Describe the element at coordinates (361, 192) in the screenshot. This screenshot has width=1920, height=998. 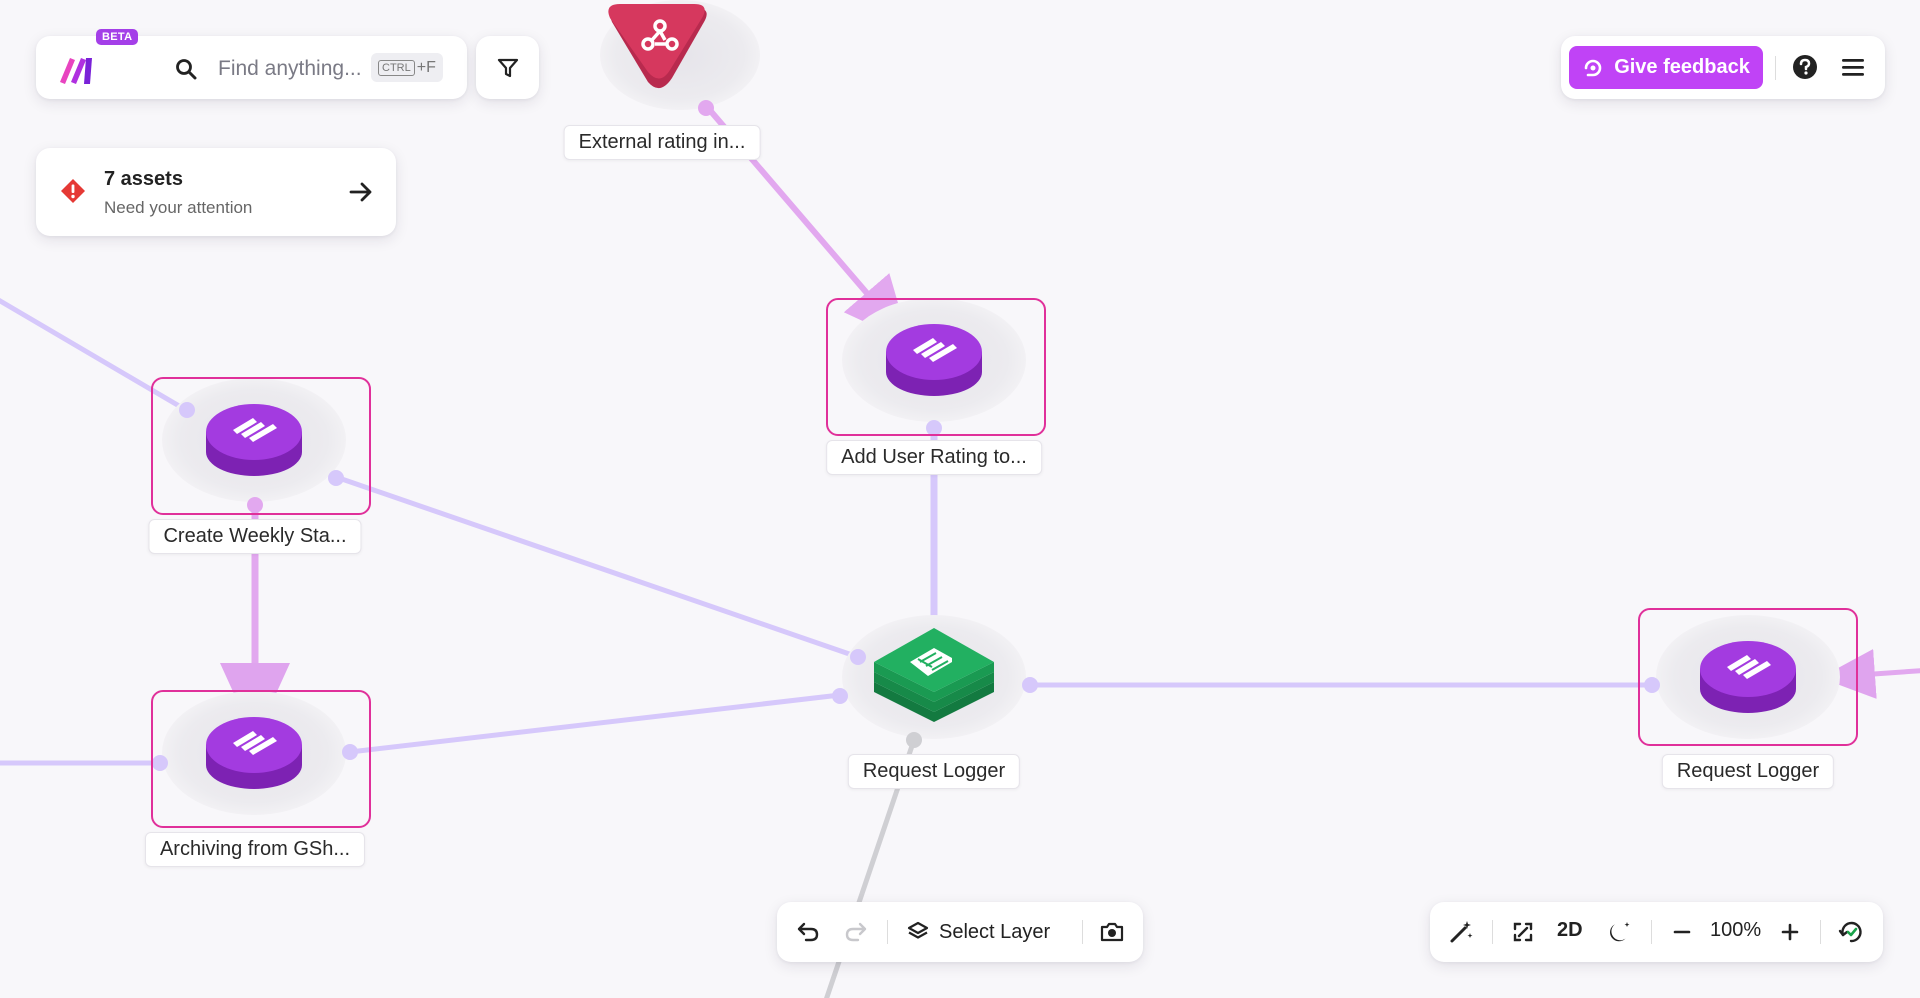
I see `arrow-right-icon` at that location.